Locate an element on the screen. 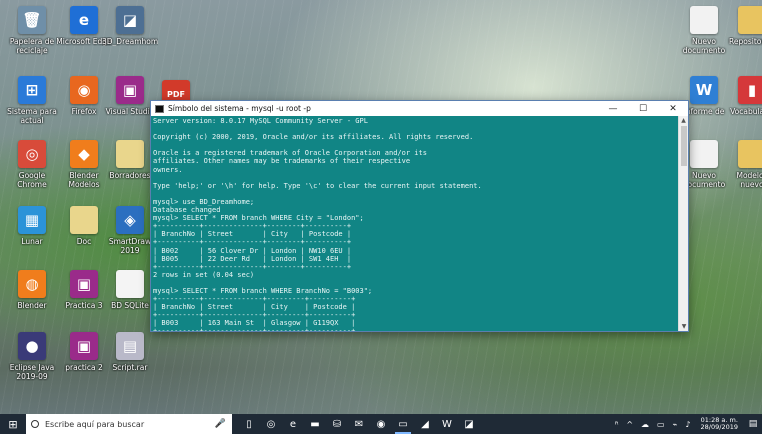  desktop-icon: ◍ Blender is located at coordinates (32, 300).